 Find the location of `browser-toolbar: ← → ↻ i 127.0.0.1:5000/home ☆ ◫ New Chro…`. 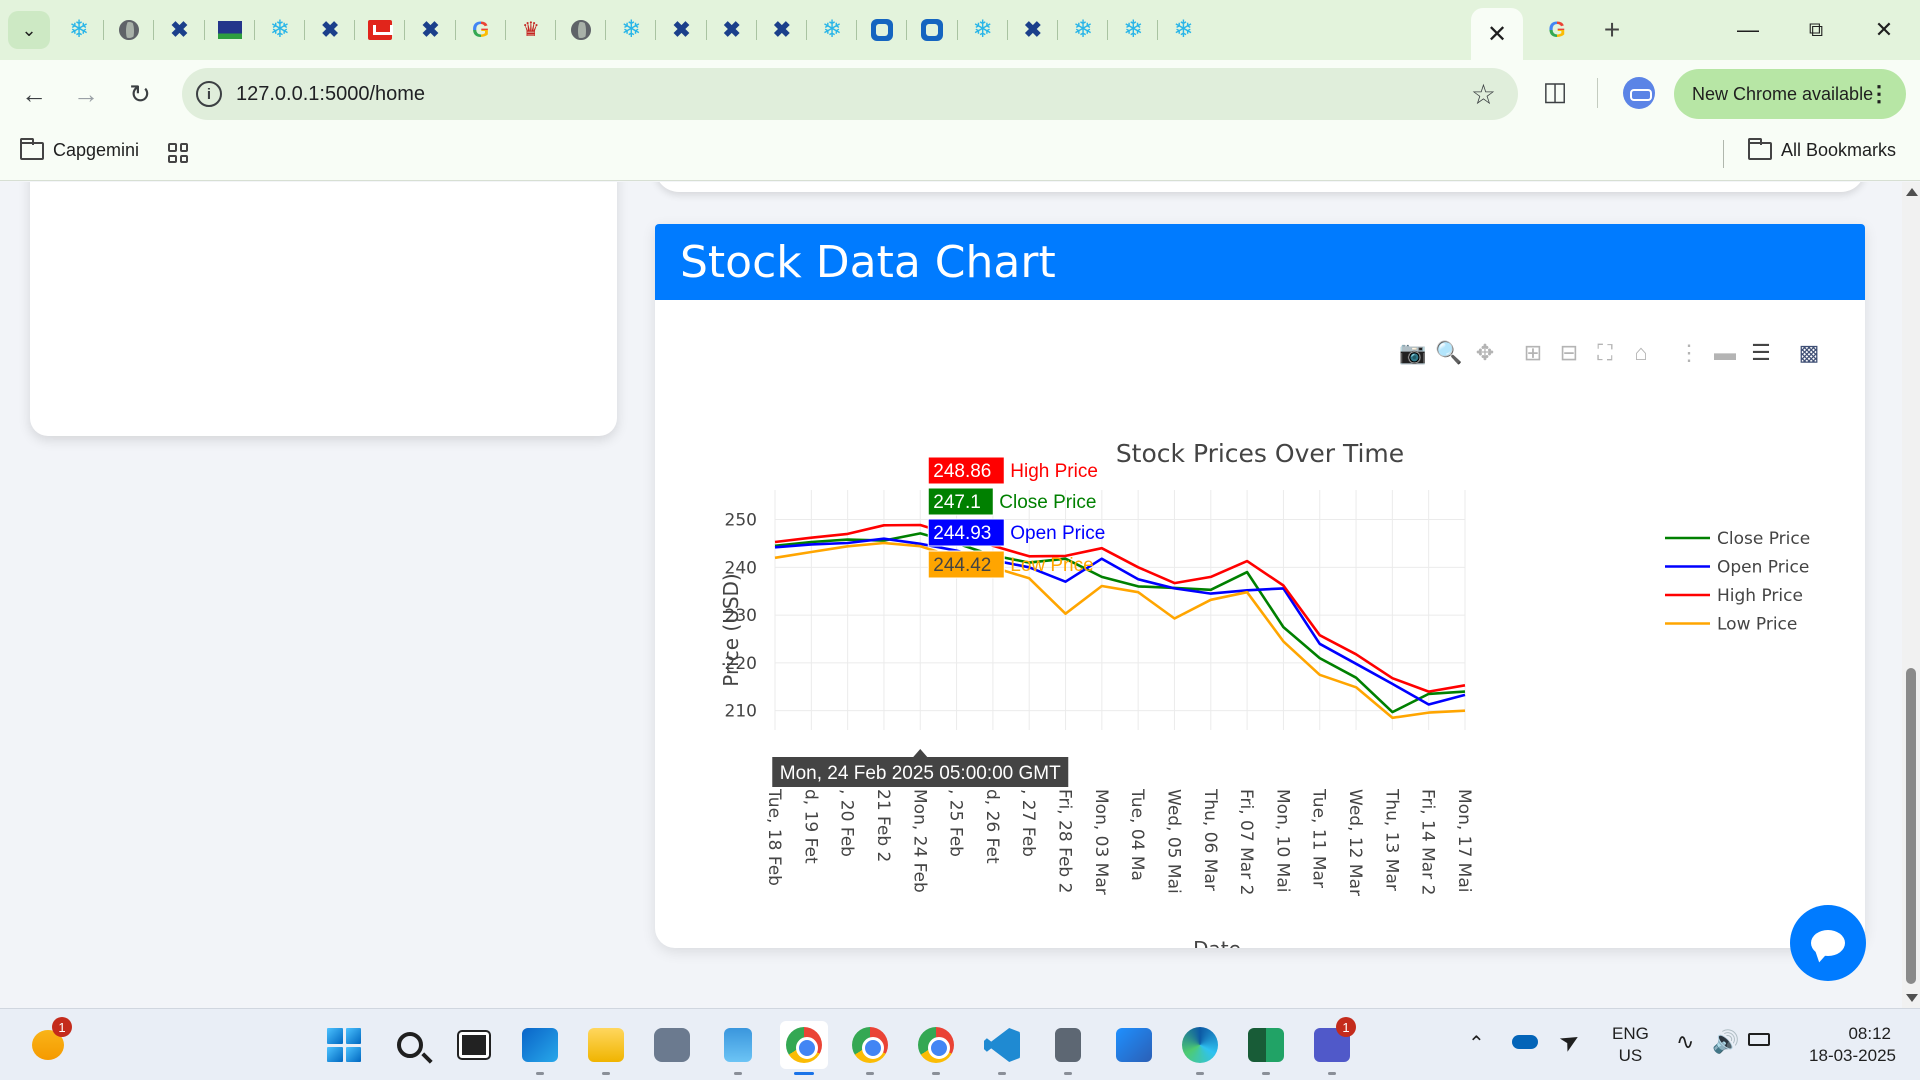

browser-toolbar: ← → ↻ i 127.0.0.1:5000/home ☆ ◫ New Chro… is located at coordinates (960, 94).